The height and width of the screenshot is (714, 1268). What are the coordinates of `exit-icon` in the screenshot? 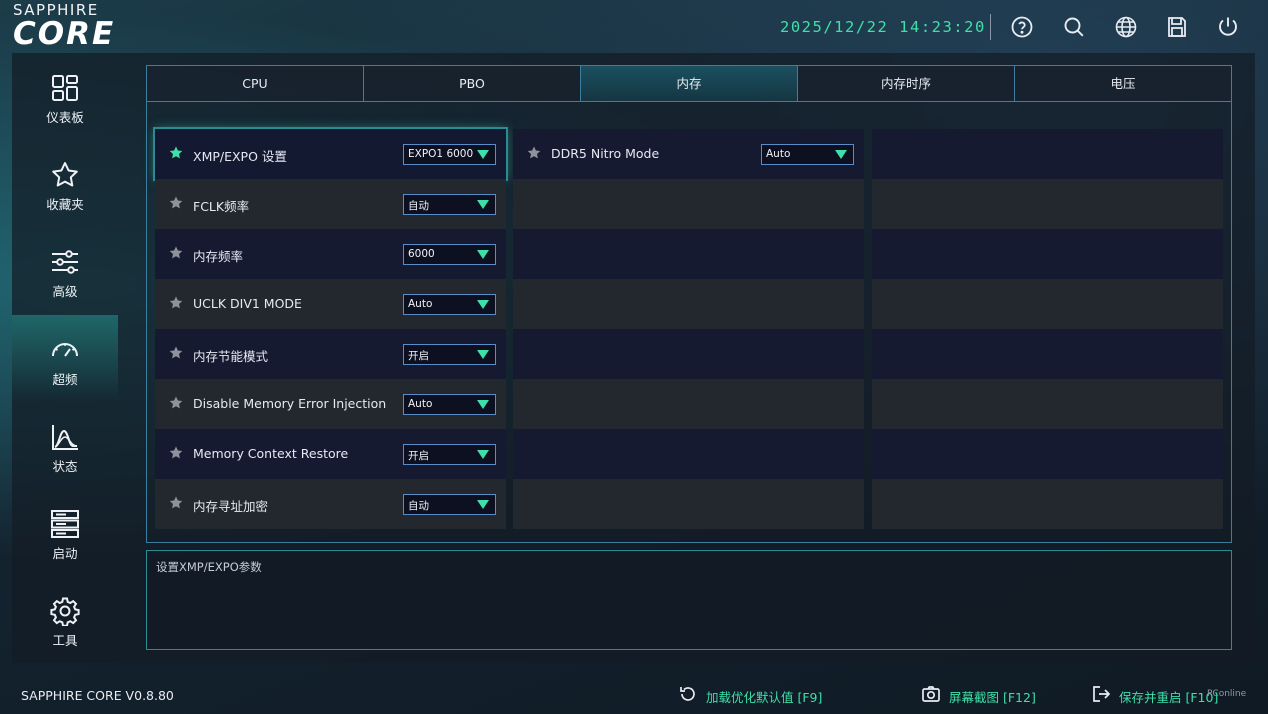 It's located at (1102, 694).